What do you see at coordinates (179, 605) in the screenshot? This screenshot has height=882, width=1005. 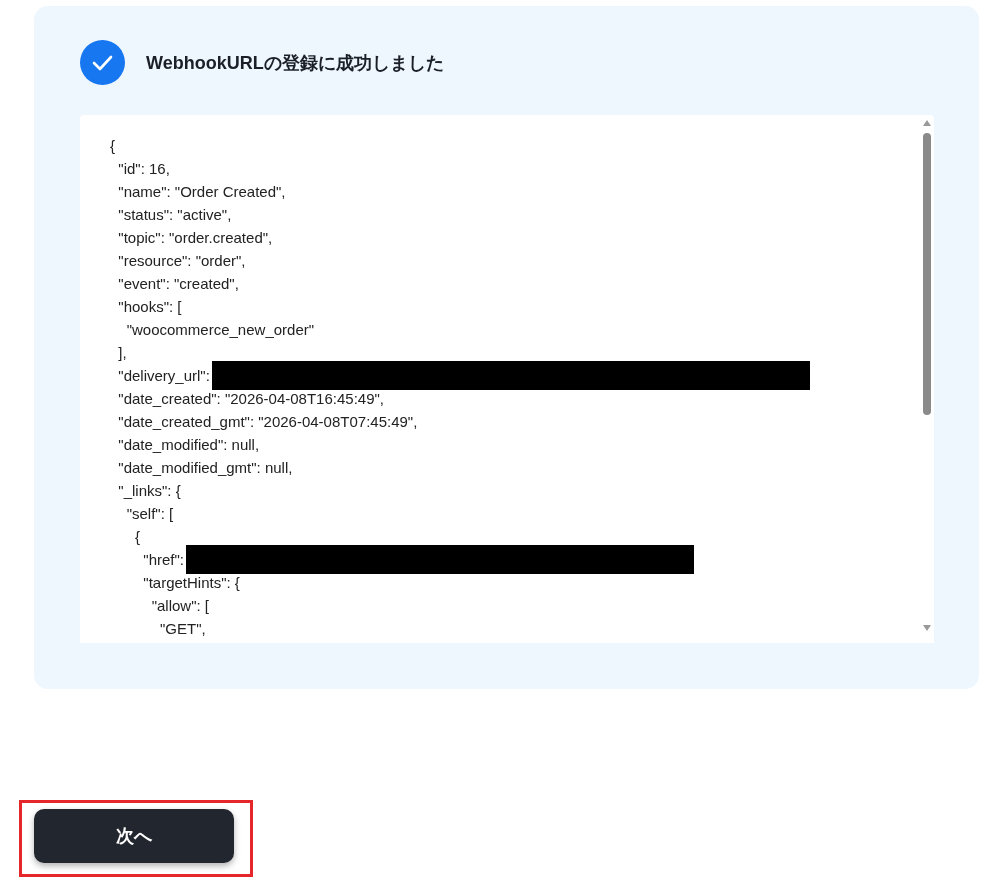 I see `code-line: "allow": [` at bounding box center [179, 605].